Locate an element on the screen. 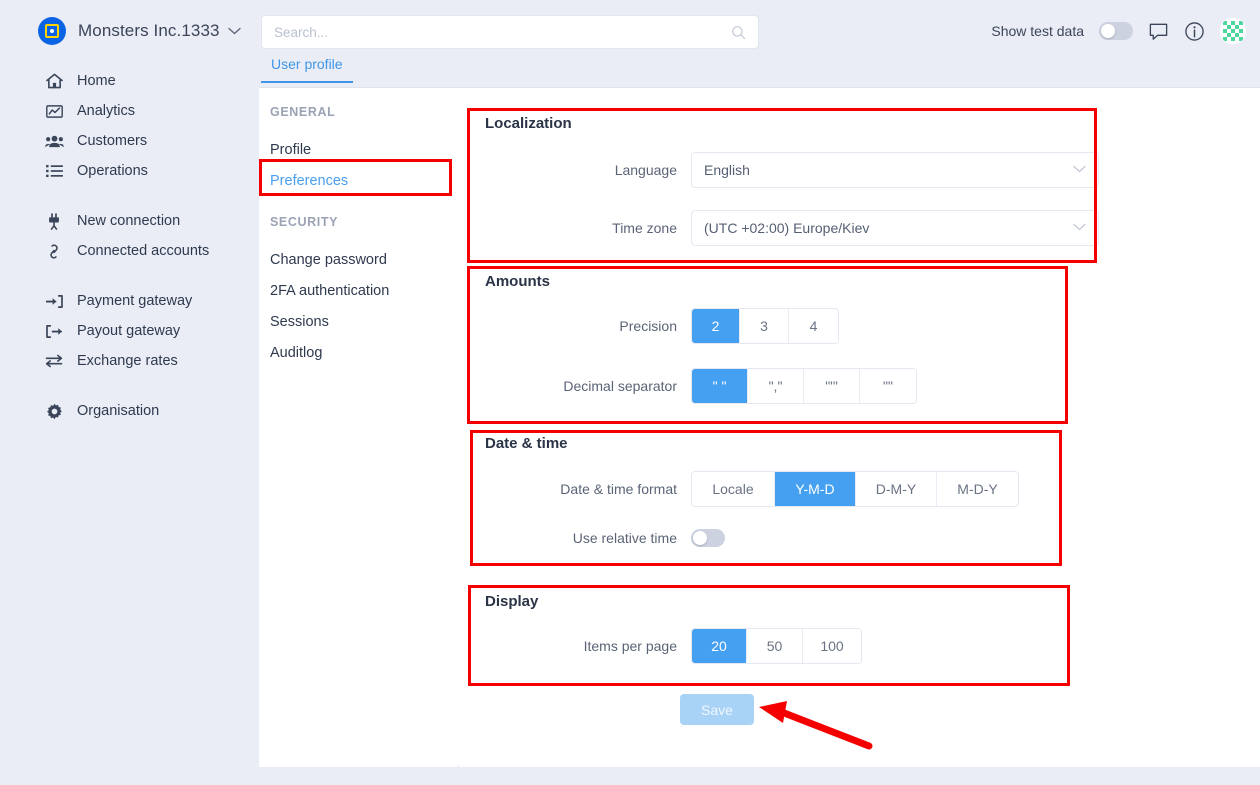 This screenshot has height=785, width=1260. sidebar-item-payment-gateway: Payment gateway is located at coordinates (129, 301).